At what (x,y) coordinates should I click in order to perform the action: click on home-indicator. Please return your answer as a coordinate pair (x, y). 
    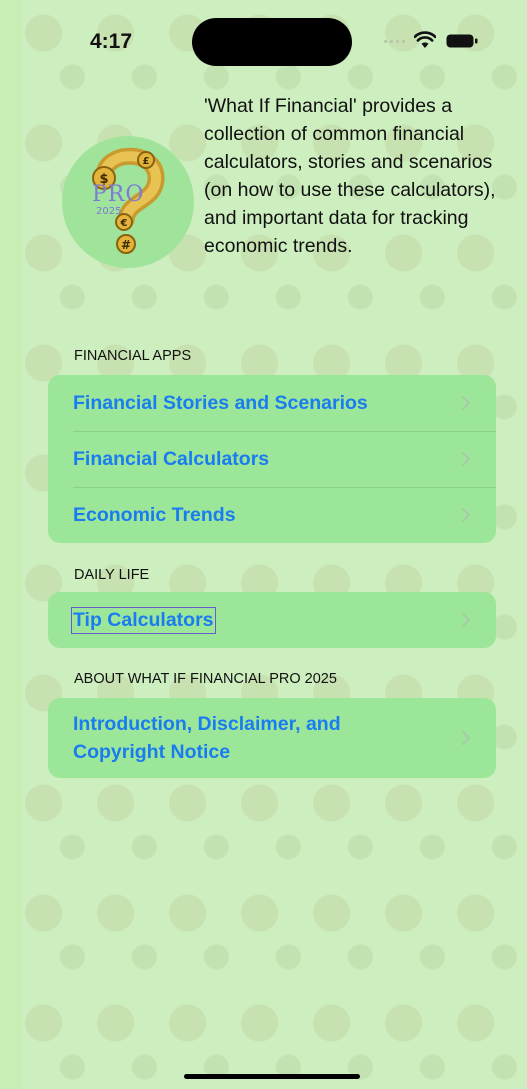
    Looking at the image, I should click on (272, 1076).